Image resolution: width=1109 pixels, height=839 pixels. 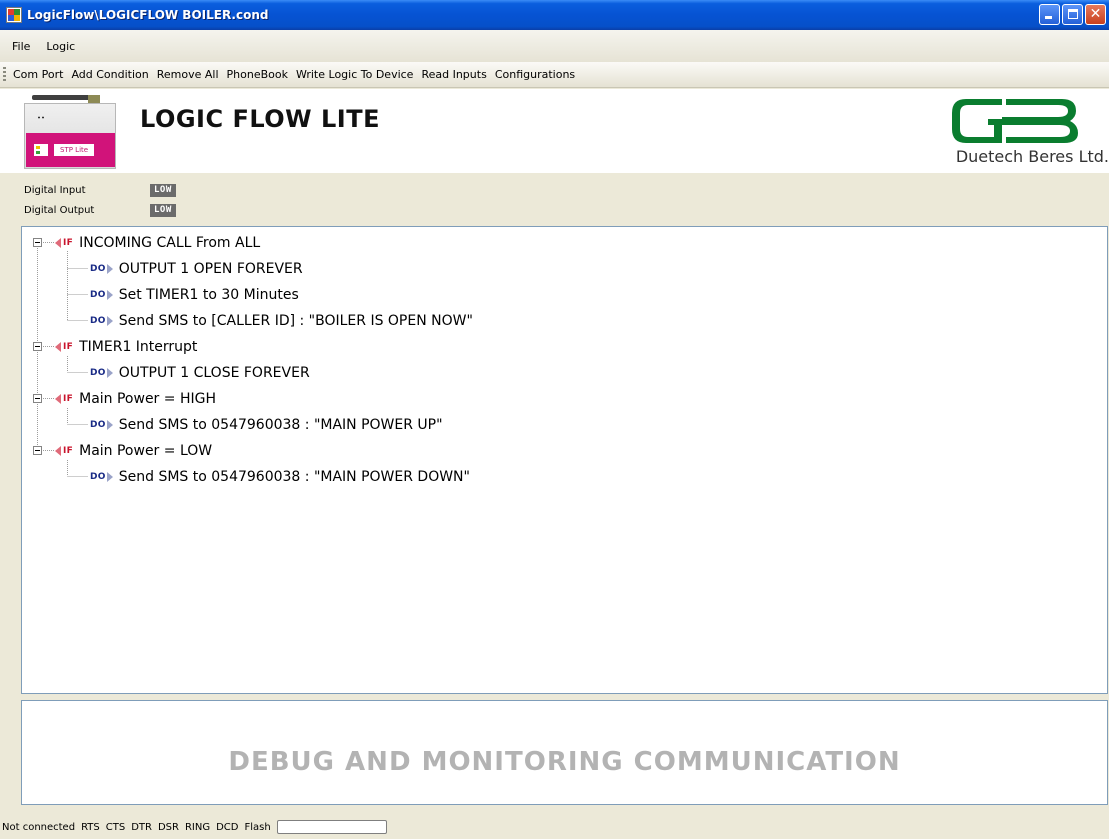 I want to click on status-ring: RING, so click(x=197, y=827).